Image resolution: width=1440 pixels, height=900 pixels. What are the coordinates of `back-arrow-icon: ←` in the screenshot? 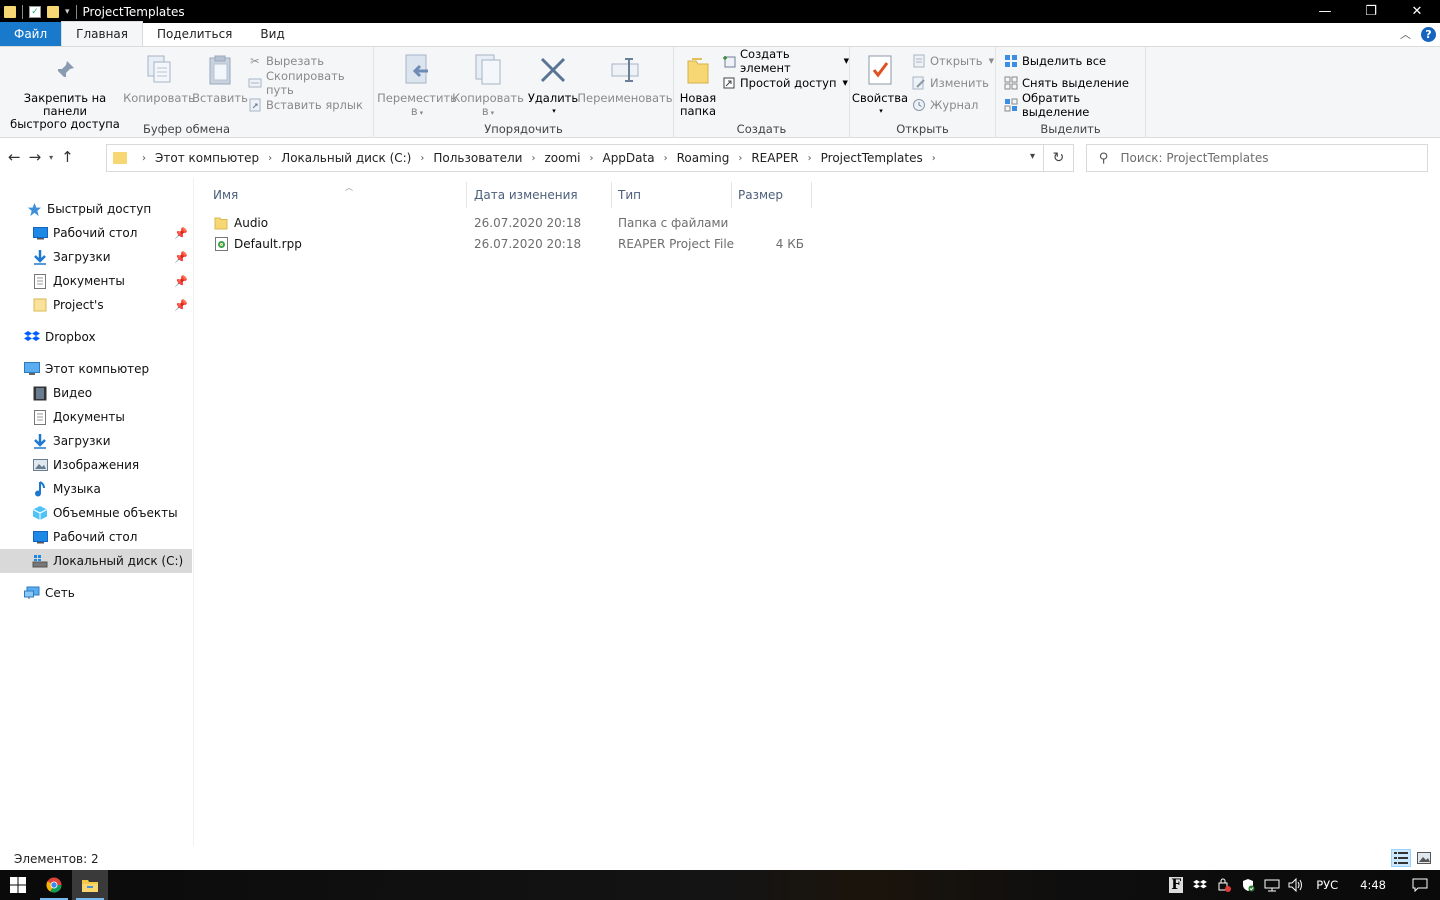 It's located at (14, 157).